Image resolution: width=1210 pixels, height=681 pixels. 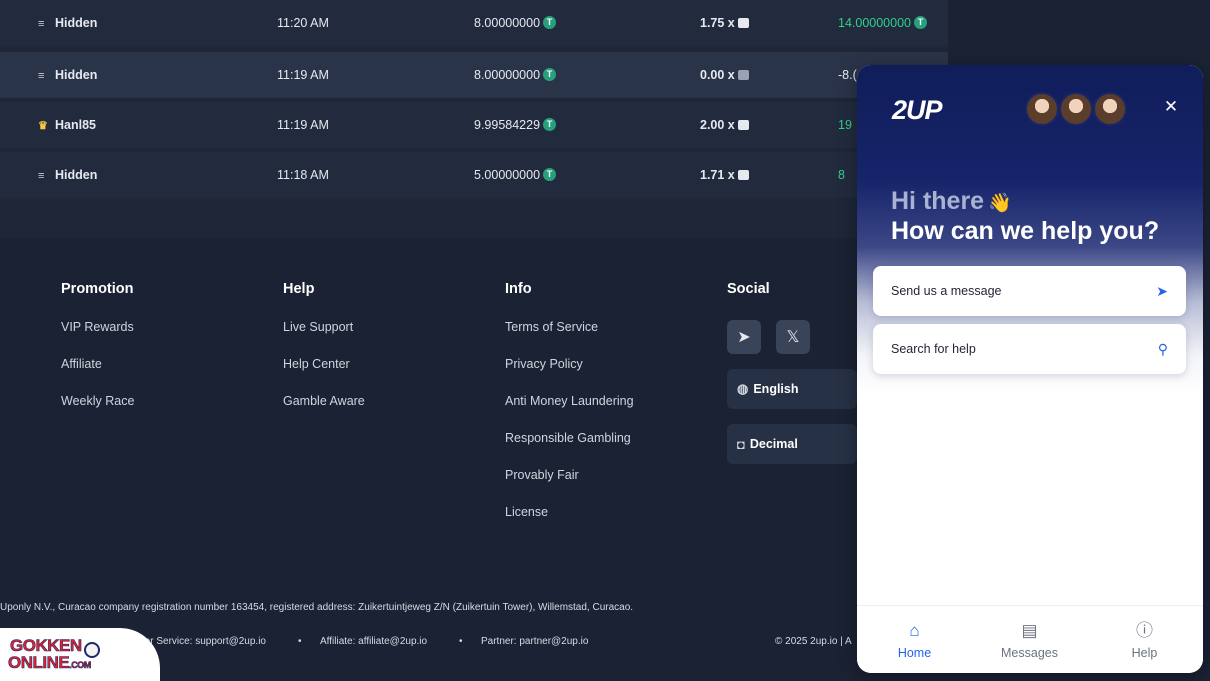 What do you see at coordinates (717, 23) in the screenshot?
I see `multiplier: 1.75 x` at bounding box center [717, 23].